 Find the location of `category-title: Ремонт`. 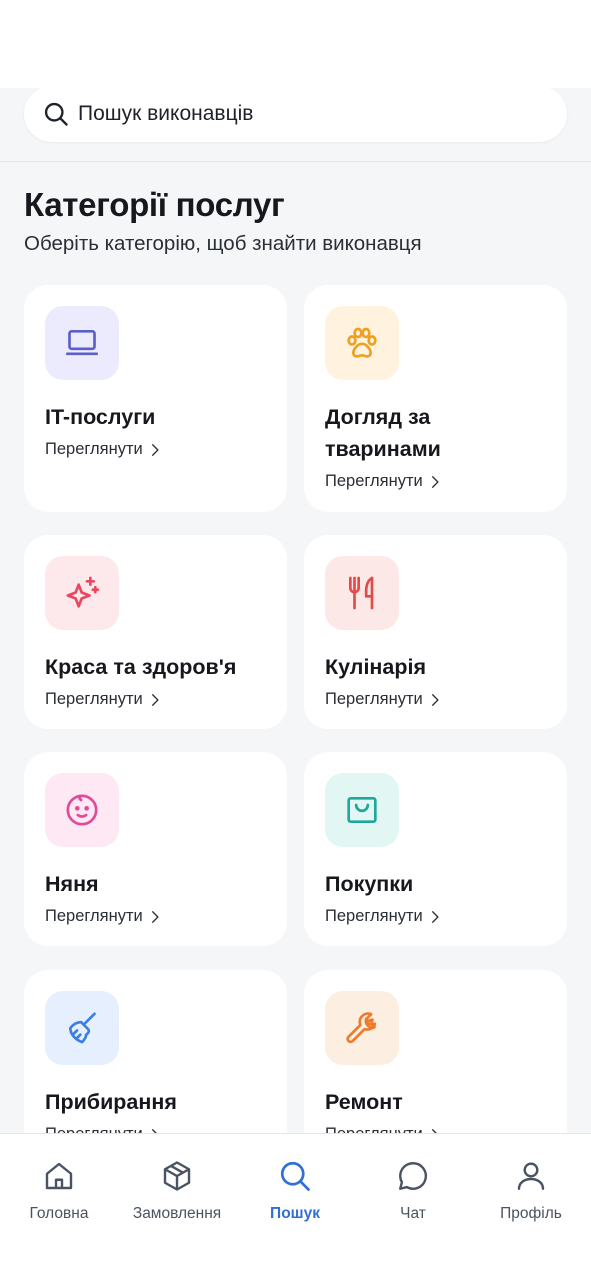

category-title: Ремонт is located at coordinates (364, 1102).